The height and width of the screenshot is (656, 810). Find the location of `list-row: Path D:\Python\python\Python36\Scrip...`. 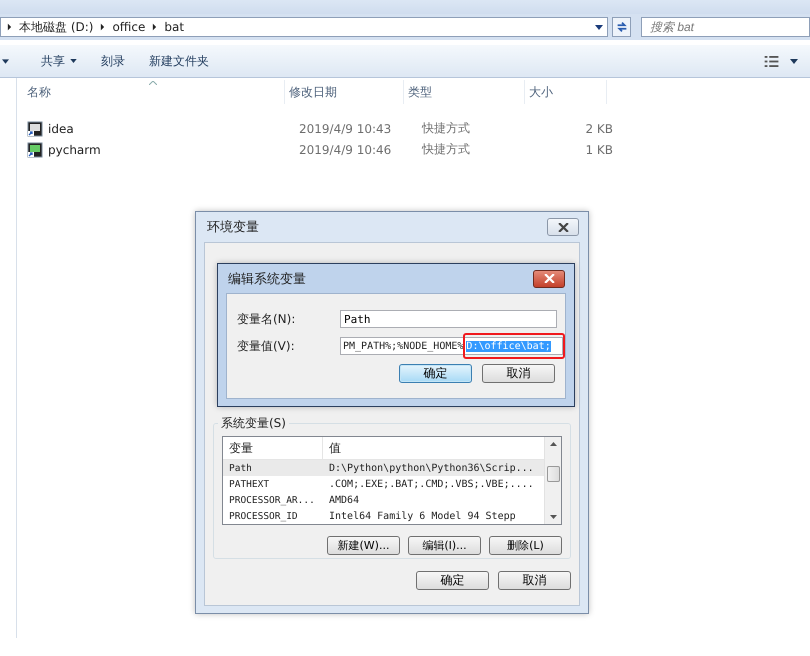

list-row: Path D:\Python\python\Python36\Scrip... is located at coordinates (383, 468).